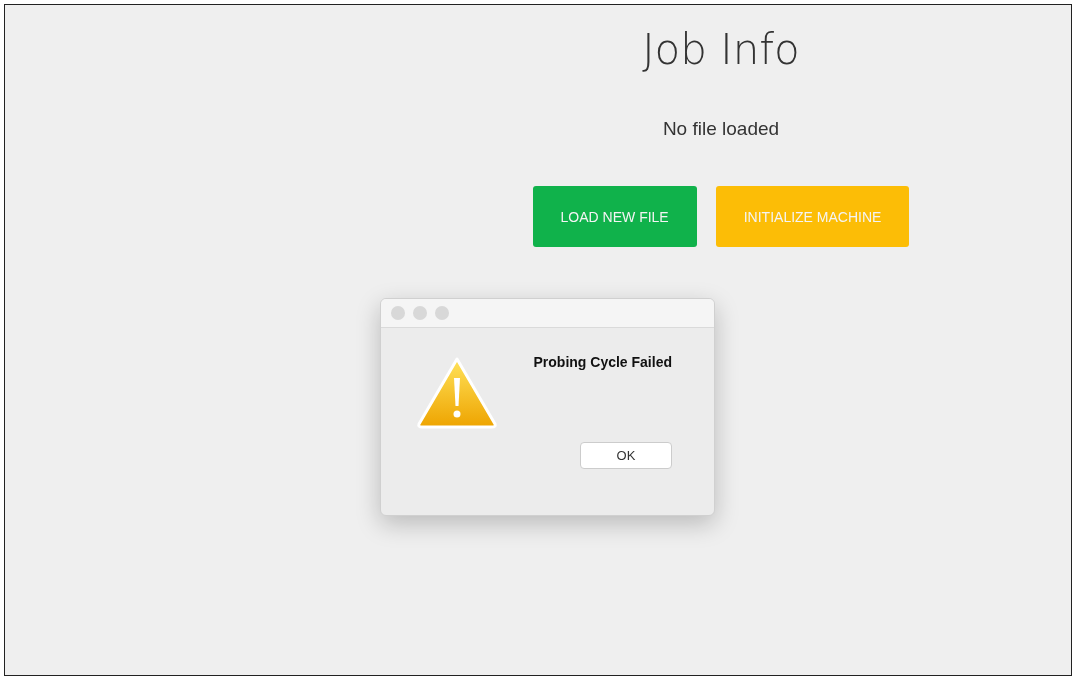  Describe the element at coordinates (626, 455) in the screenshot. I see `ok-button: OK` at that location.